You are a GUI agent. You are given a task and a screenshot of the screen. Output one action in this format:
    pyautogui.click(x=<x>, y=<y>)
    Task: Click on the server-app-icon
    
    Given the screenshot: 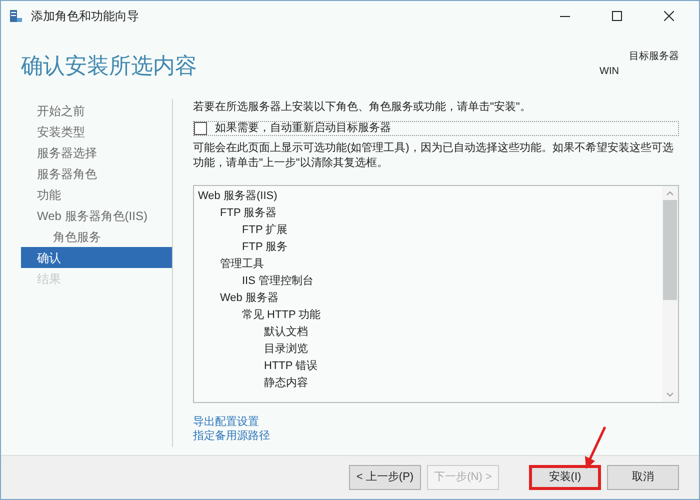 What is the action you would take?
    pyautogui.click(x=16, y=16)
    